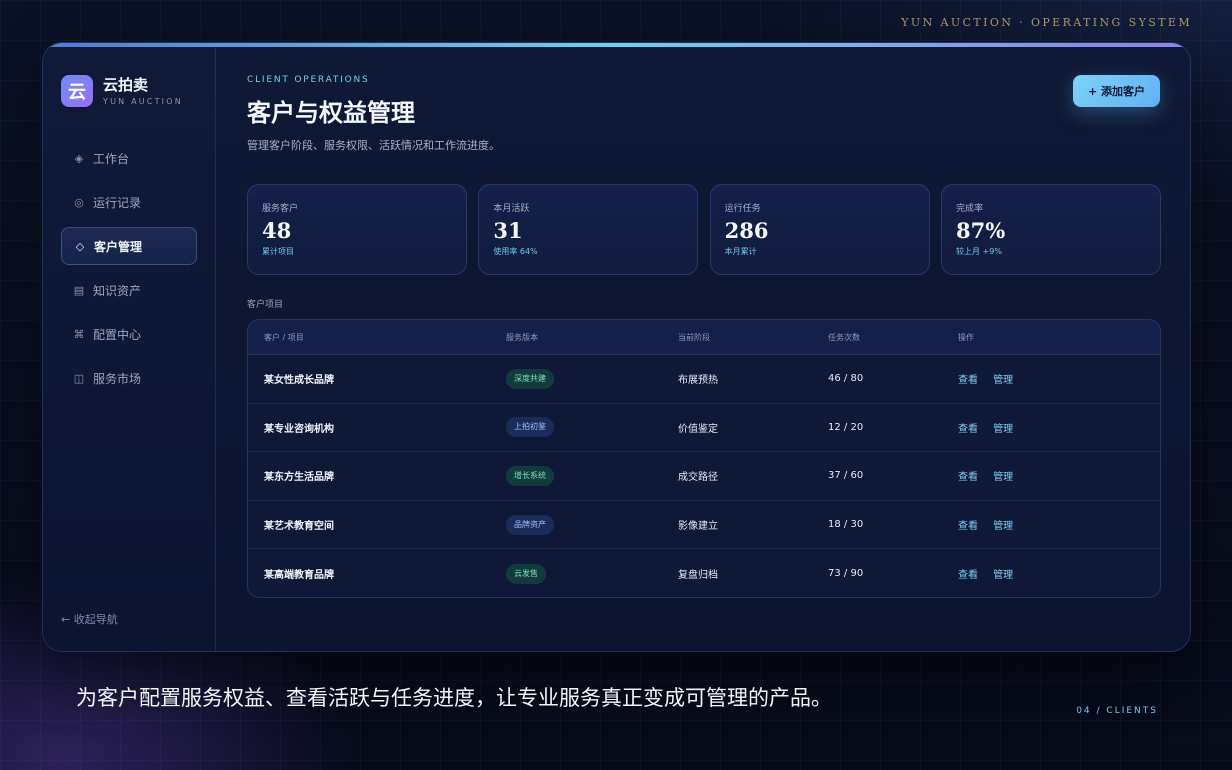 This screenshot has height=770, width=1232. What do you see at coordinates (511, 209) in the screenshot?
I see `stat-label: 本月活跃` at bounding box center [511, 209].